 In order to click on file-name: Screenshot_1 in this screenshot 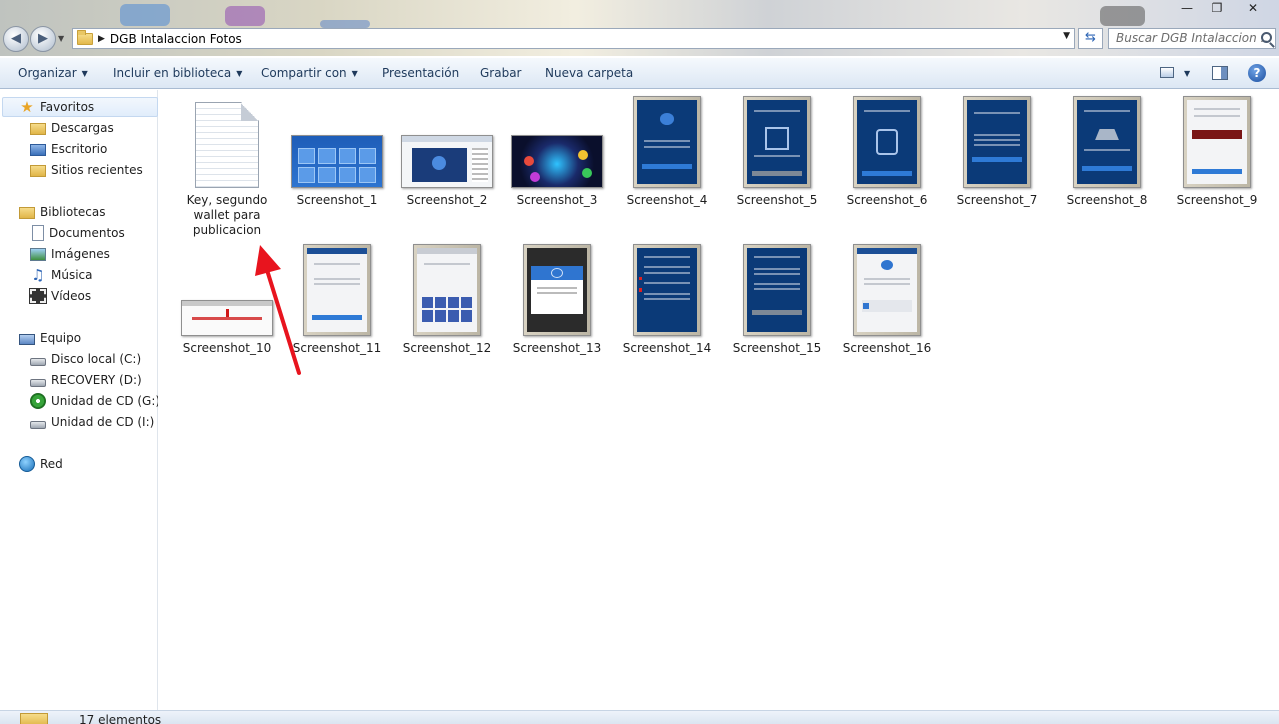, I will do `click(337, 200)`.